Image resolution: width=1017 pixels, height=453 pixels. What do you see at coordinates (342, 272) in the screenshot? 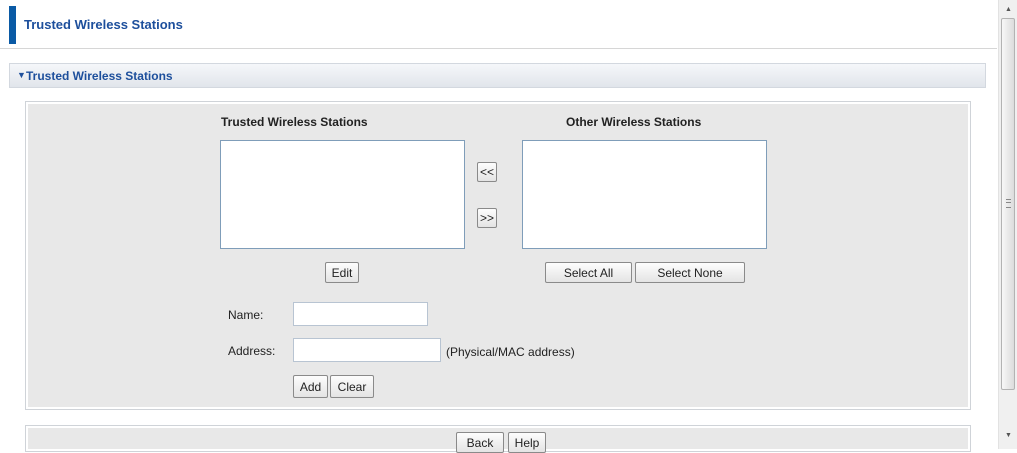
I see `edit-button: Edit` at bounding box center [342, 272].